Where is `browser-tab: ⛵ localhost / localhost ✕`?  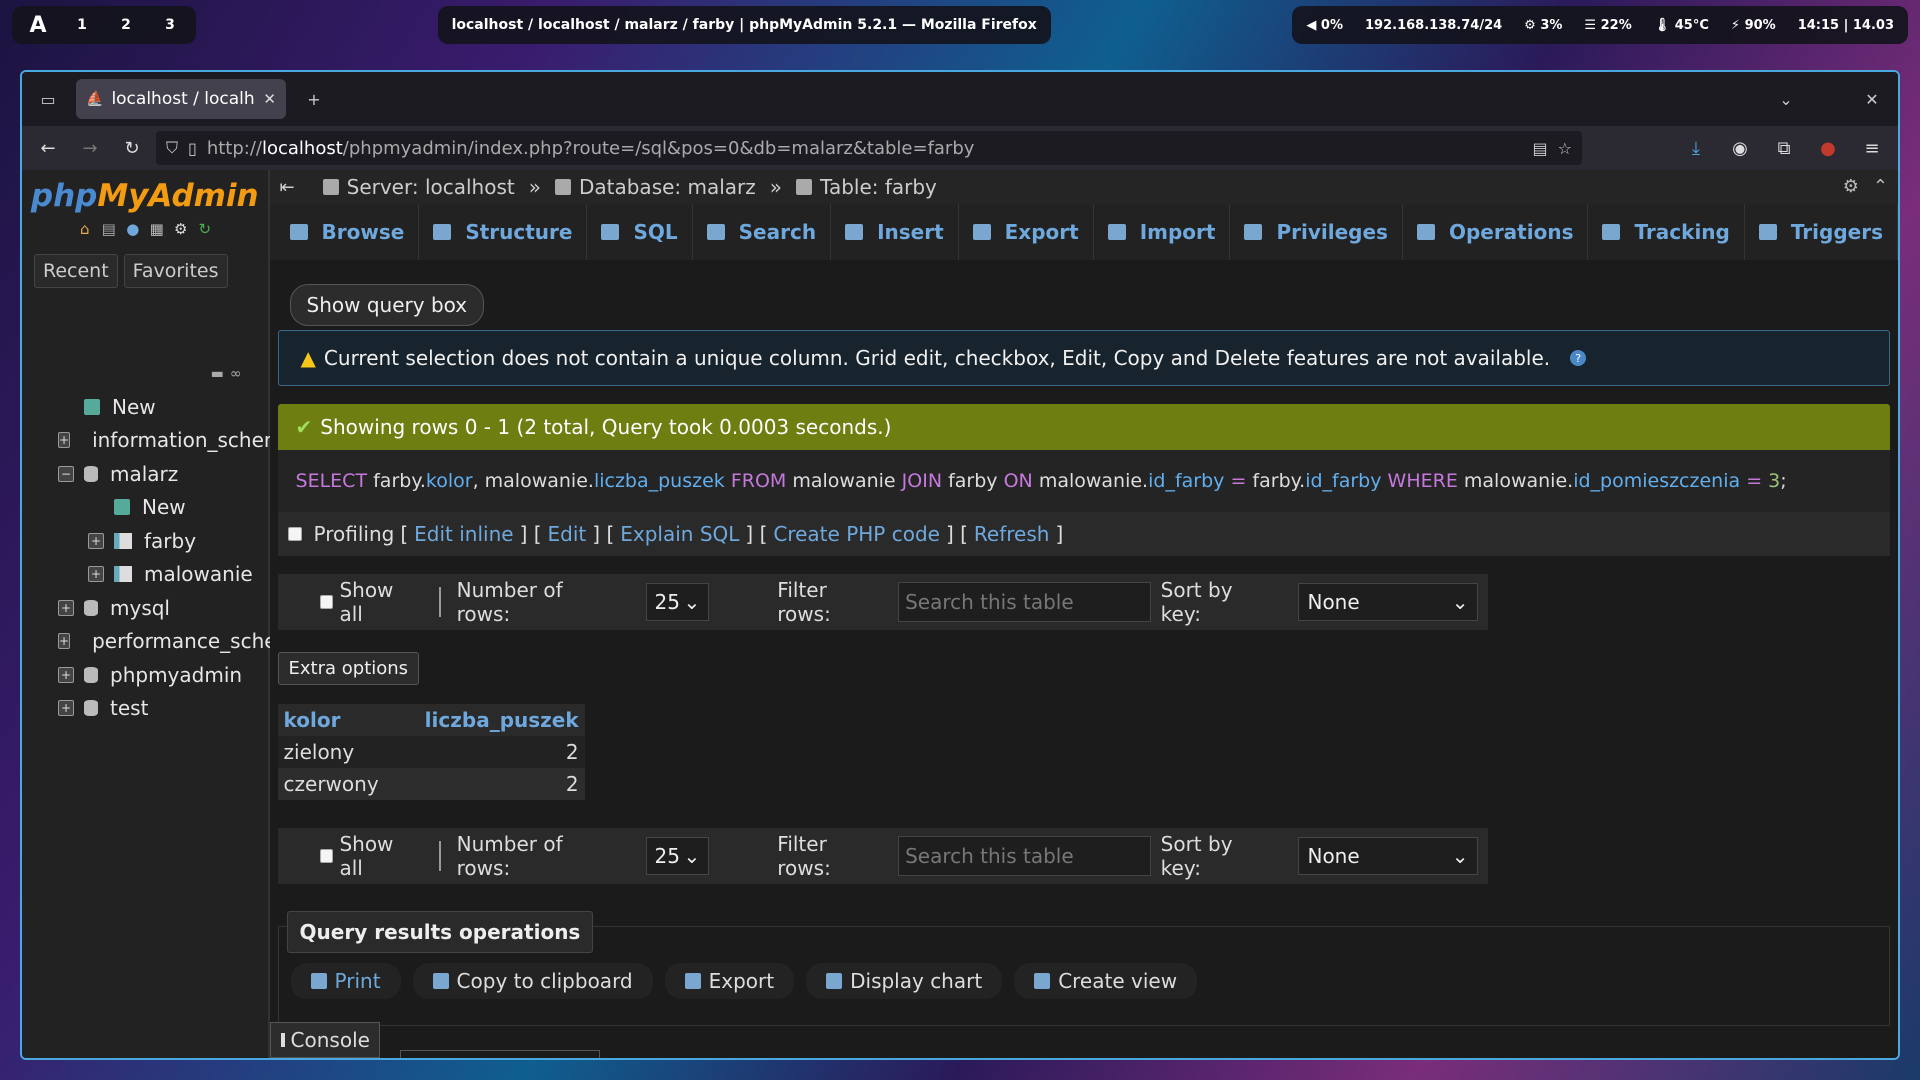
browser-tab: ⛵ localhost / localhost ✕ is located at coordinates (181, 99).